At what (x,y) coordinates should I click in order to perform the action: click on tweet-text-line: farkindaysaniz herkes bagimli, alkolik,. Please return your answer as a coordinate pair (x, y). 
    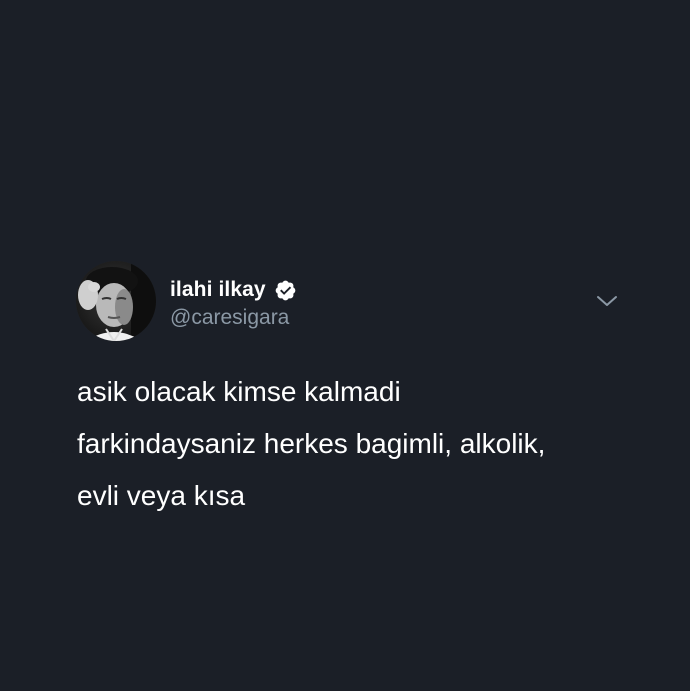
    Looking at the image, I should click on (311, 443).